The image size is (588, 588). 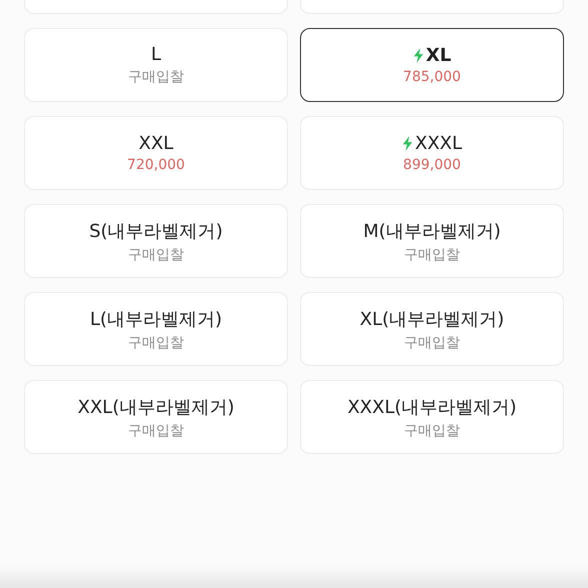 I want to click on size-option: M(내부라벨제거) 구매입찰, so click(x=432, y=241).